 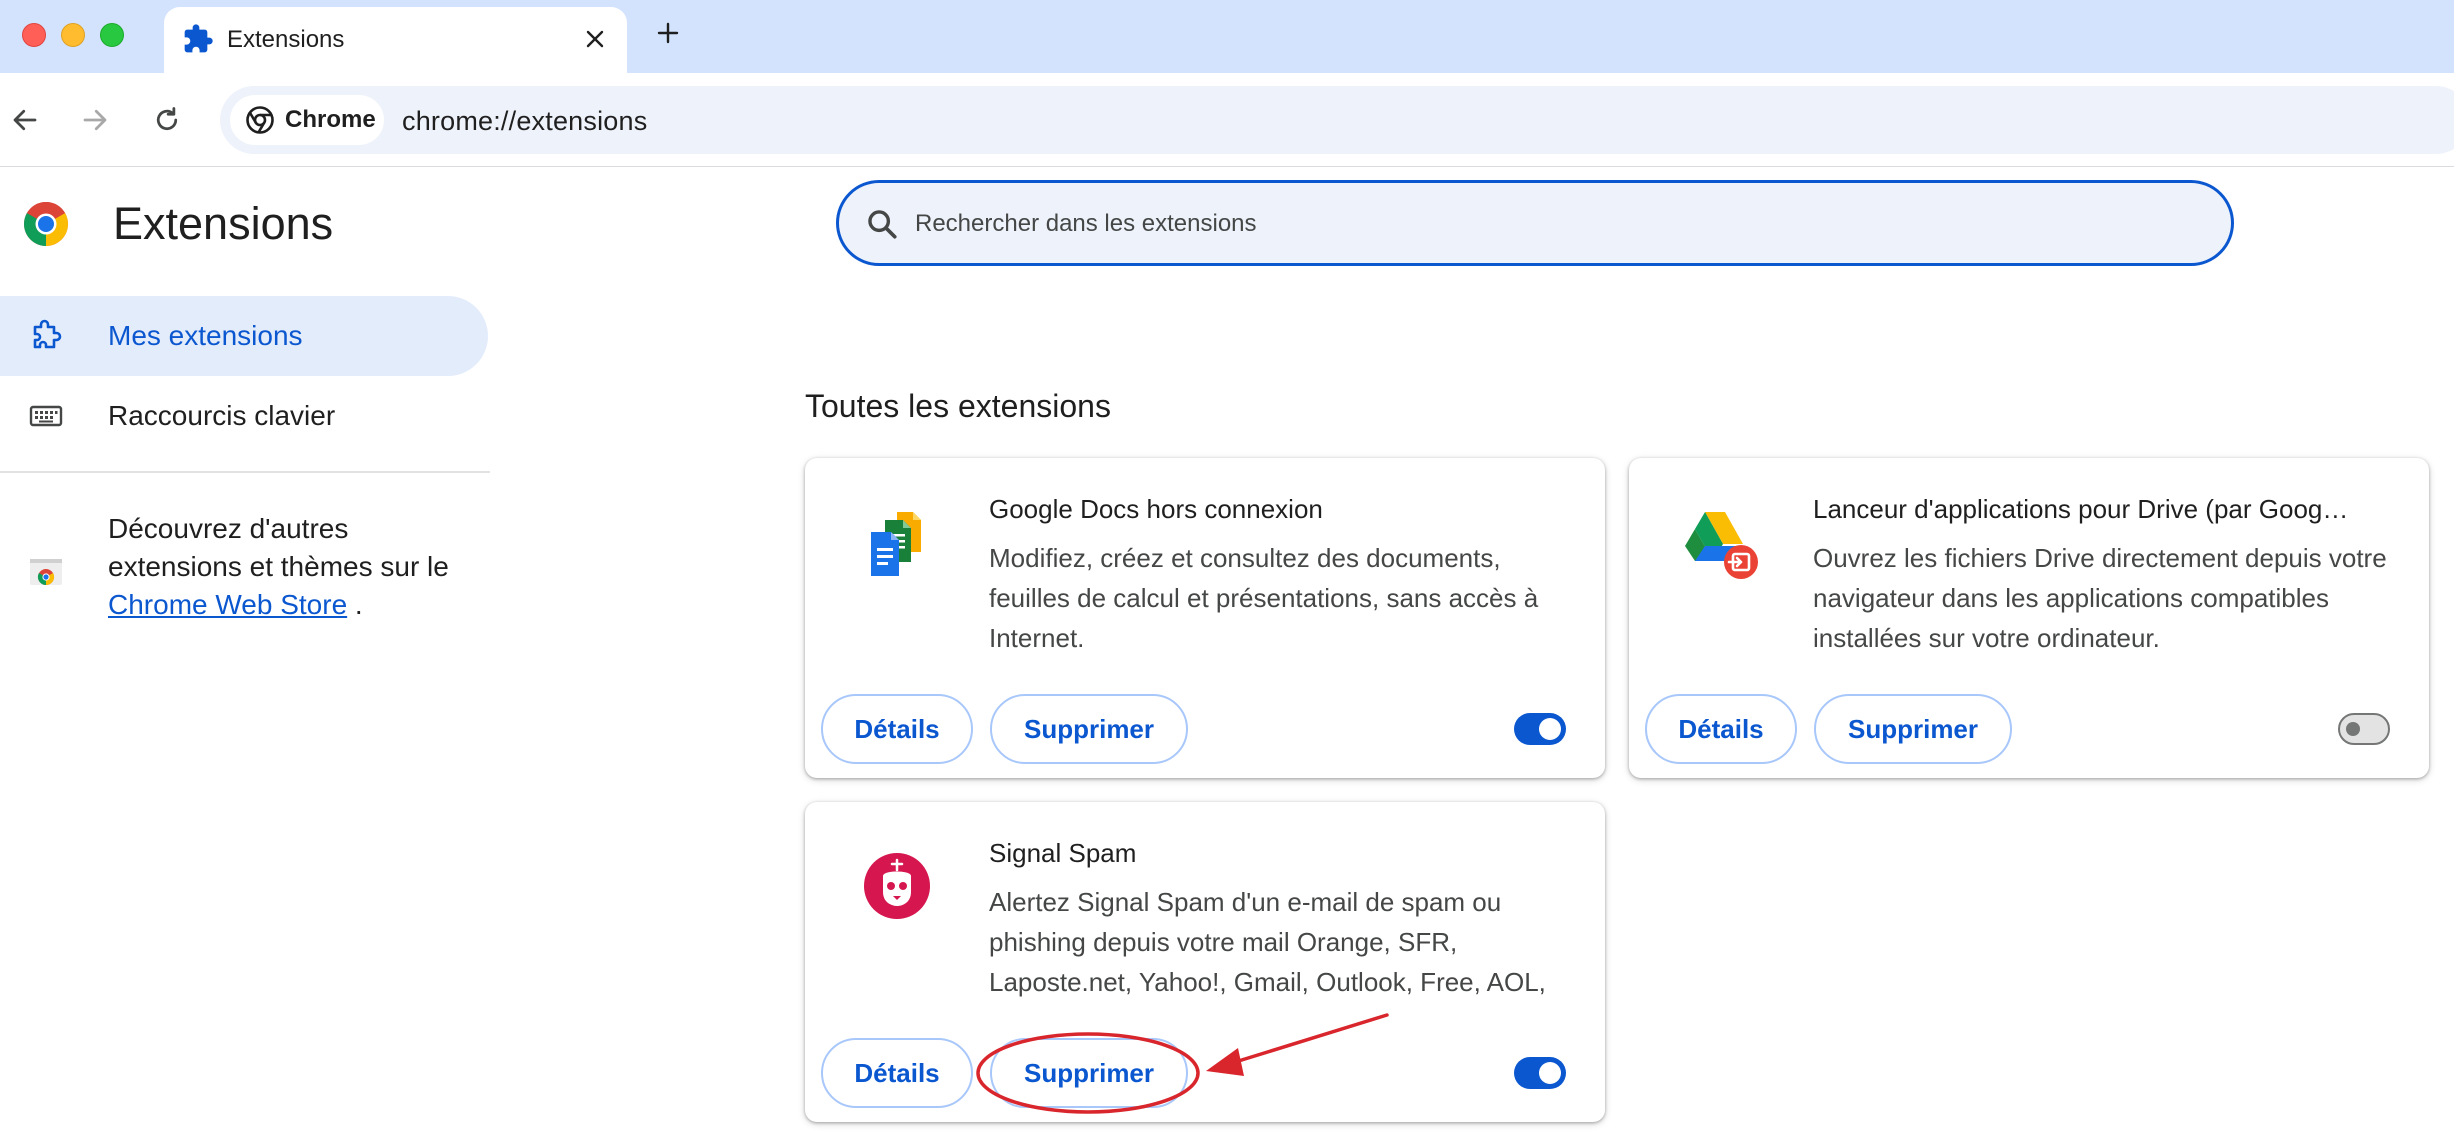 What do you see at coordinates (34, 35) in the screenshot?
I see `close-window-button` at bounding box center [34, 35].